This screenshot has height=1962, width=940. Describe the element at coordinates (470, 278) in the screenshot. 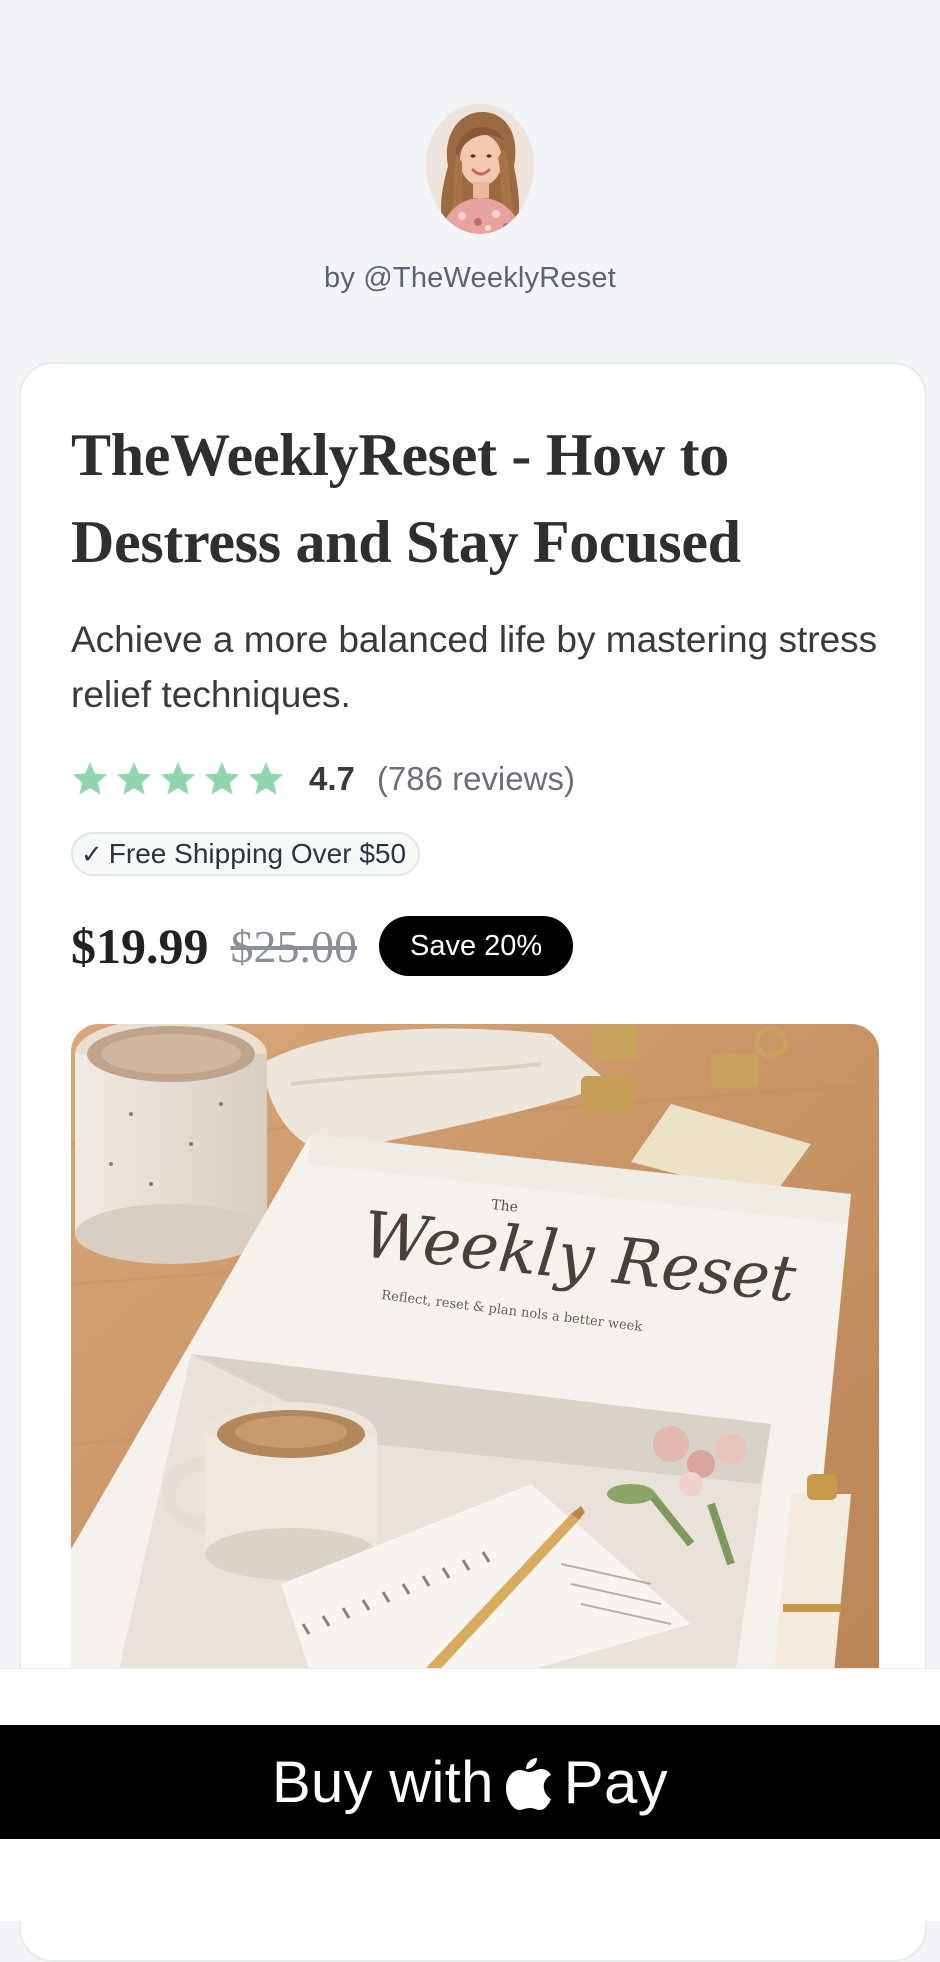

I see `creator-byline: by @TheWeeklyReset` at that location.